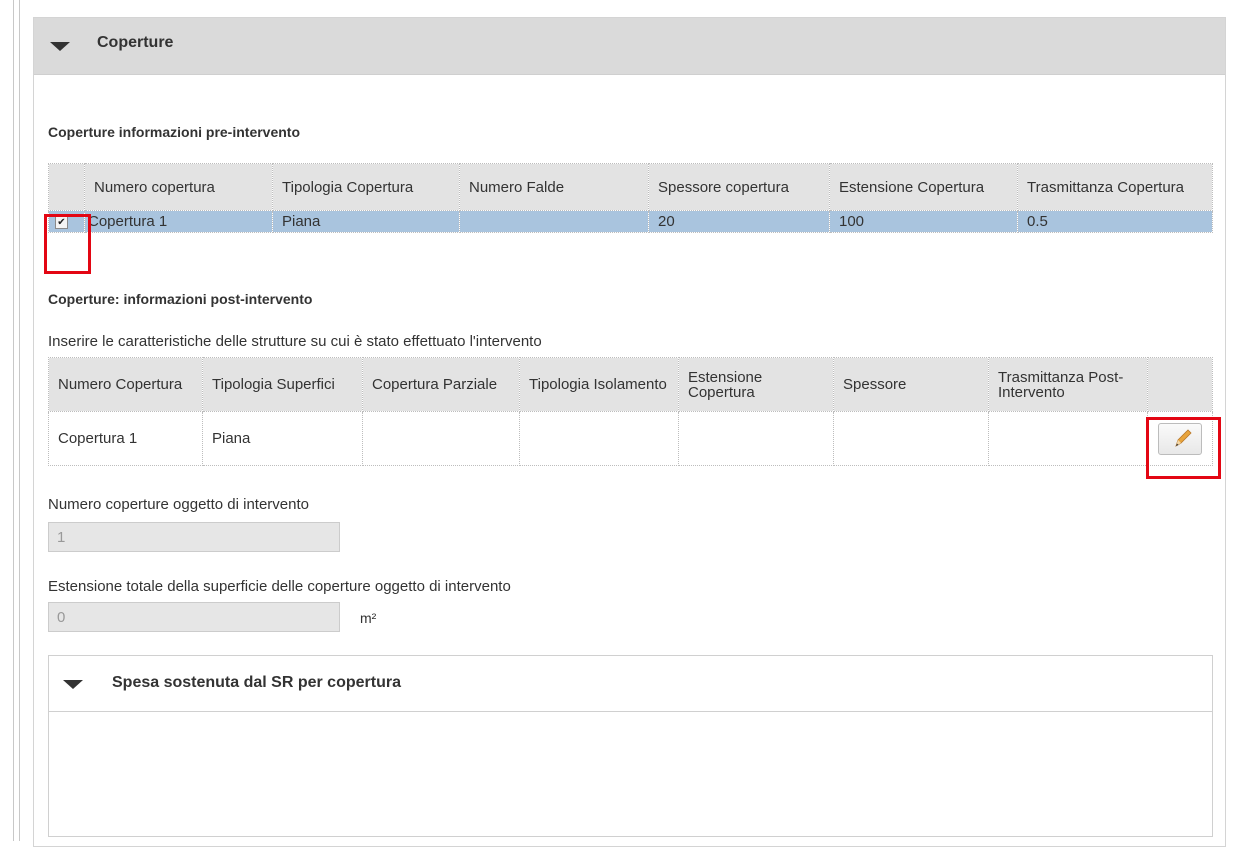 Image resolution: width=1242 pixels, height=847 pixels. What do you see at coordinates (194, 537) in the screenshot?
I see `numero-coperture-field: 1` at bounding box center [194, 537].